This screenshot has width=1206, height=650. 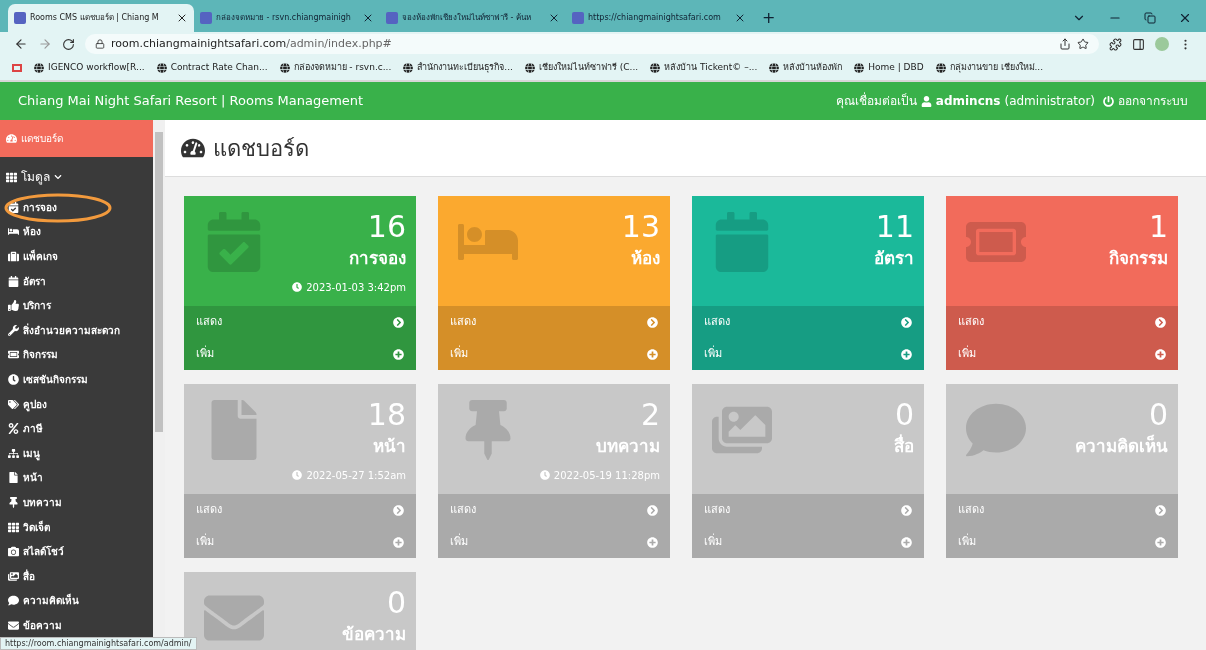 I want to click on stat-timestamp: 2023-01-03 3:42pm, so click(x=349, y=287).